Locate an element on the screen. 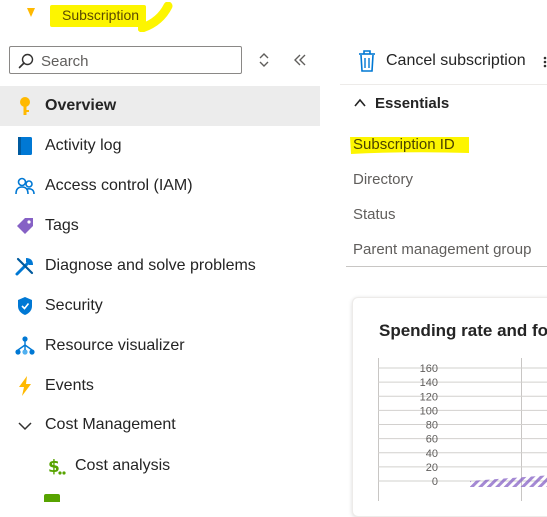 This screenshot has width=547, height=517. card-title: Spending rate and fo is located at coordinates (463, 330).